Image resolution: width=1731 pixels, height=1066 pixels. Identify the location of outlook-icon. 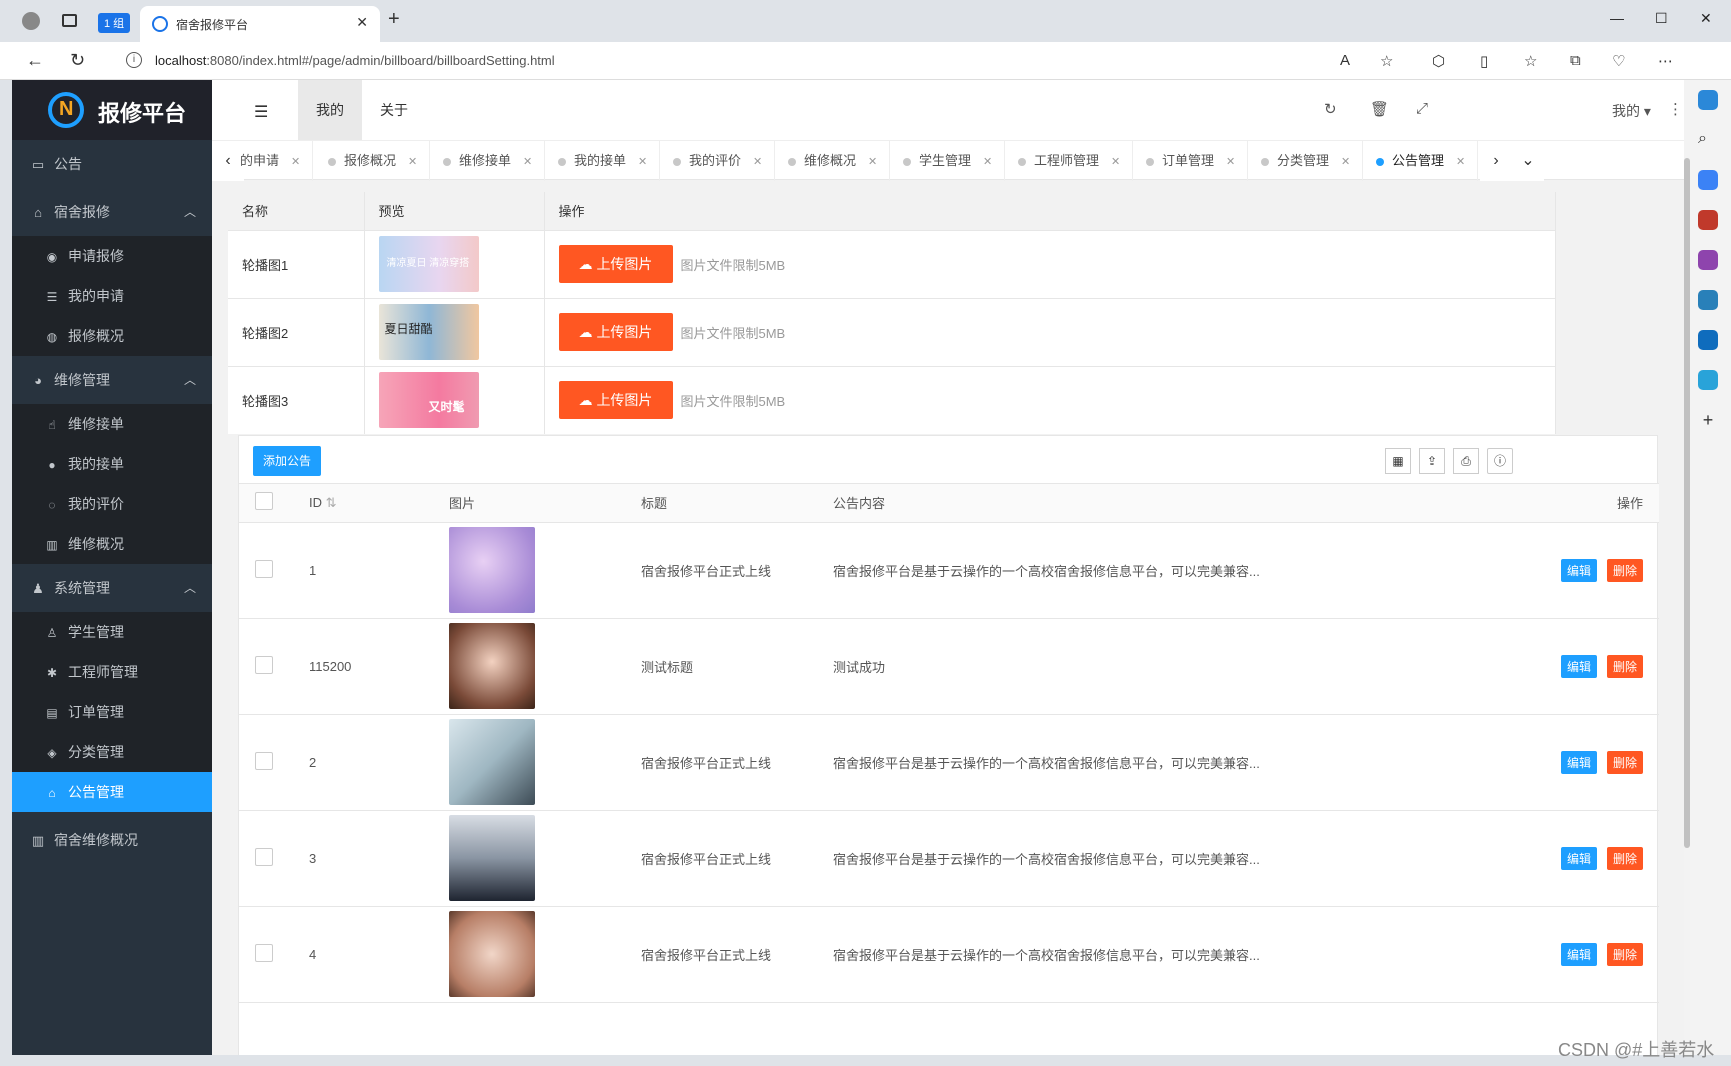
(1708, 340).